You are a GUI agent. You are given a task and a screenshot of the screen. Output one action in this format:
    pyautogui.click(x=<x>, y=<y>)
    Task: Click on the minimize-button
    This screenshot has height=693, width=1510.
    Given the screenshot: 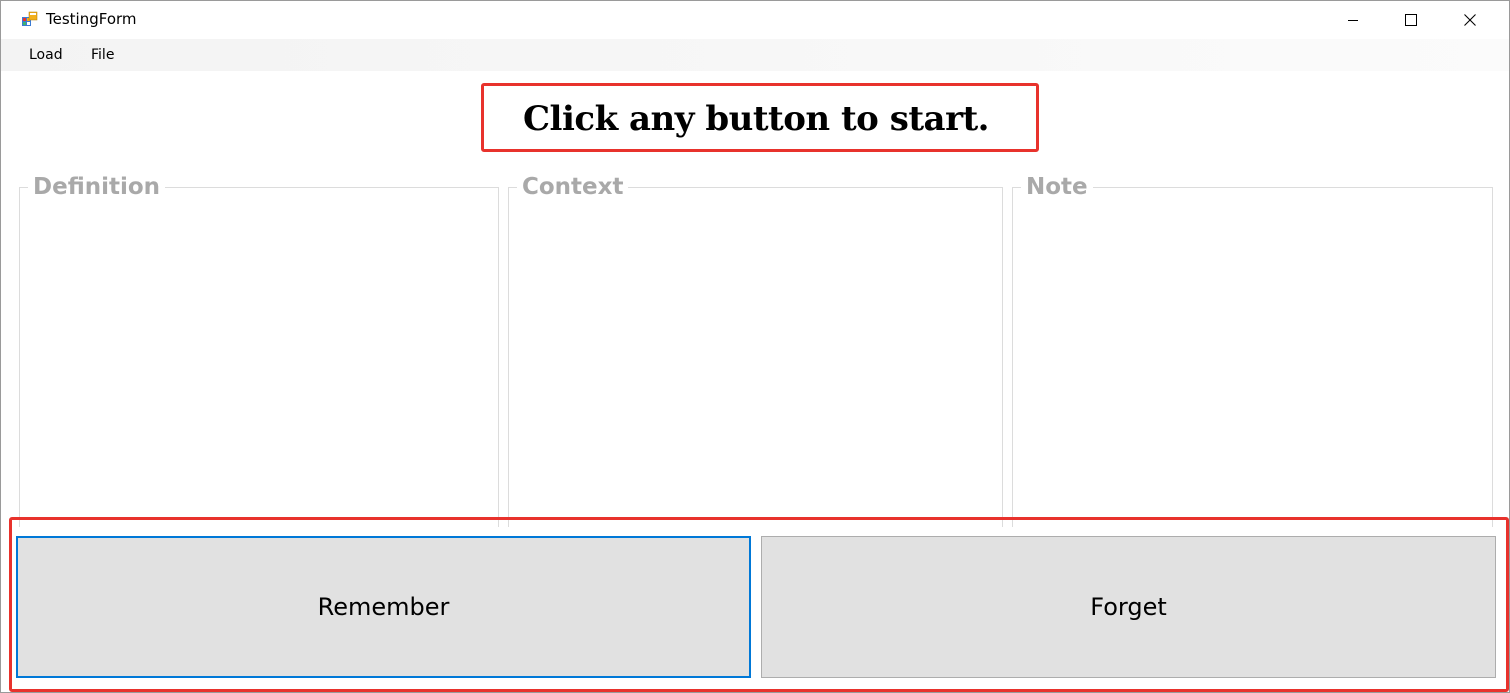 What is the action you would take?
    pyautogui.click(x=1353, y=20)
    